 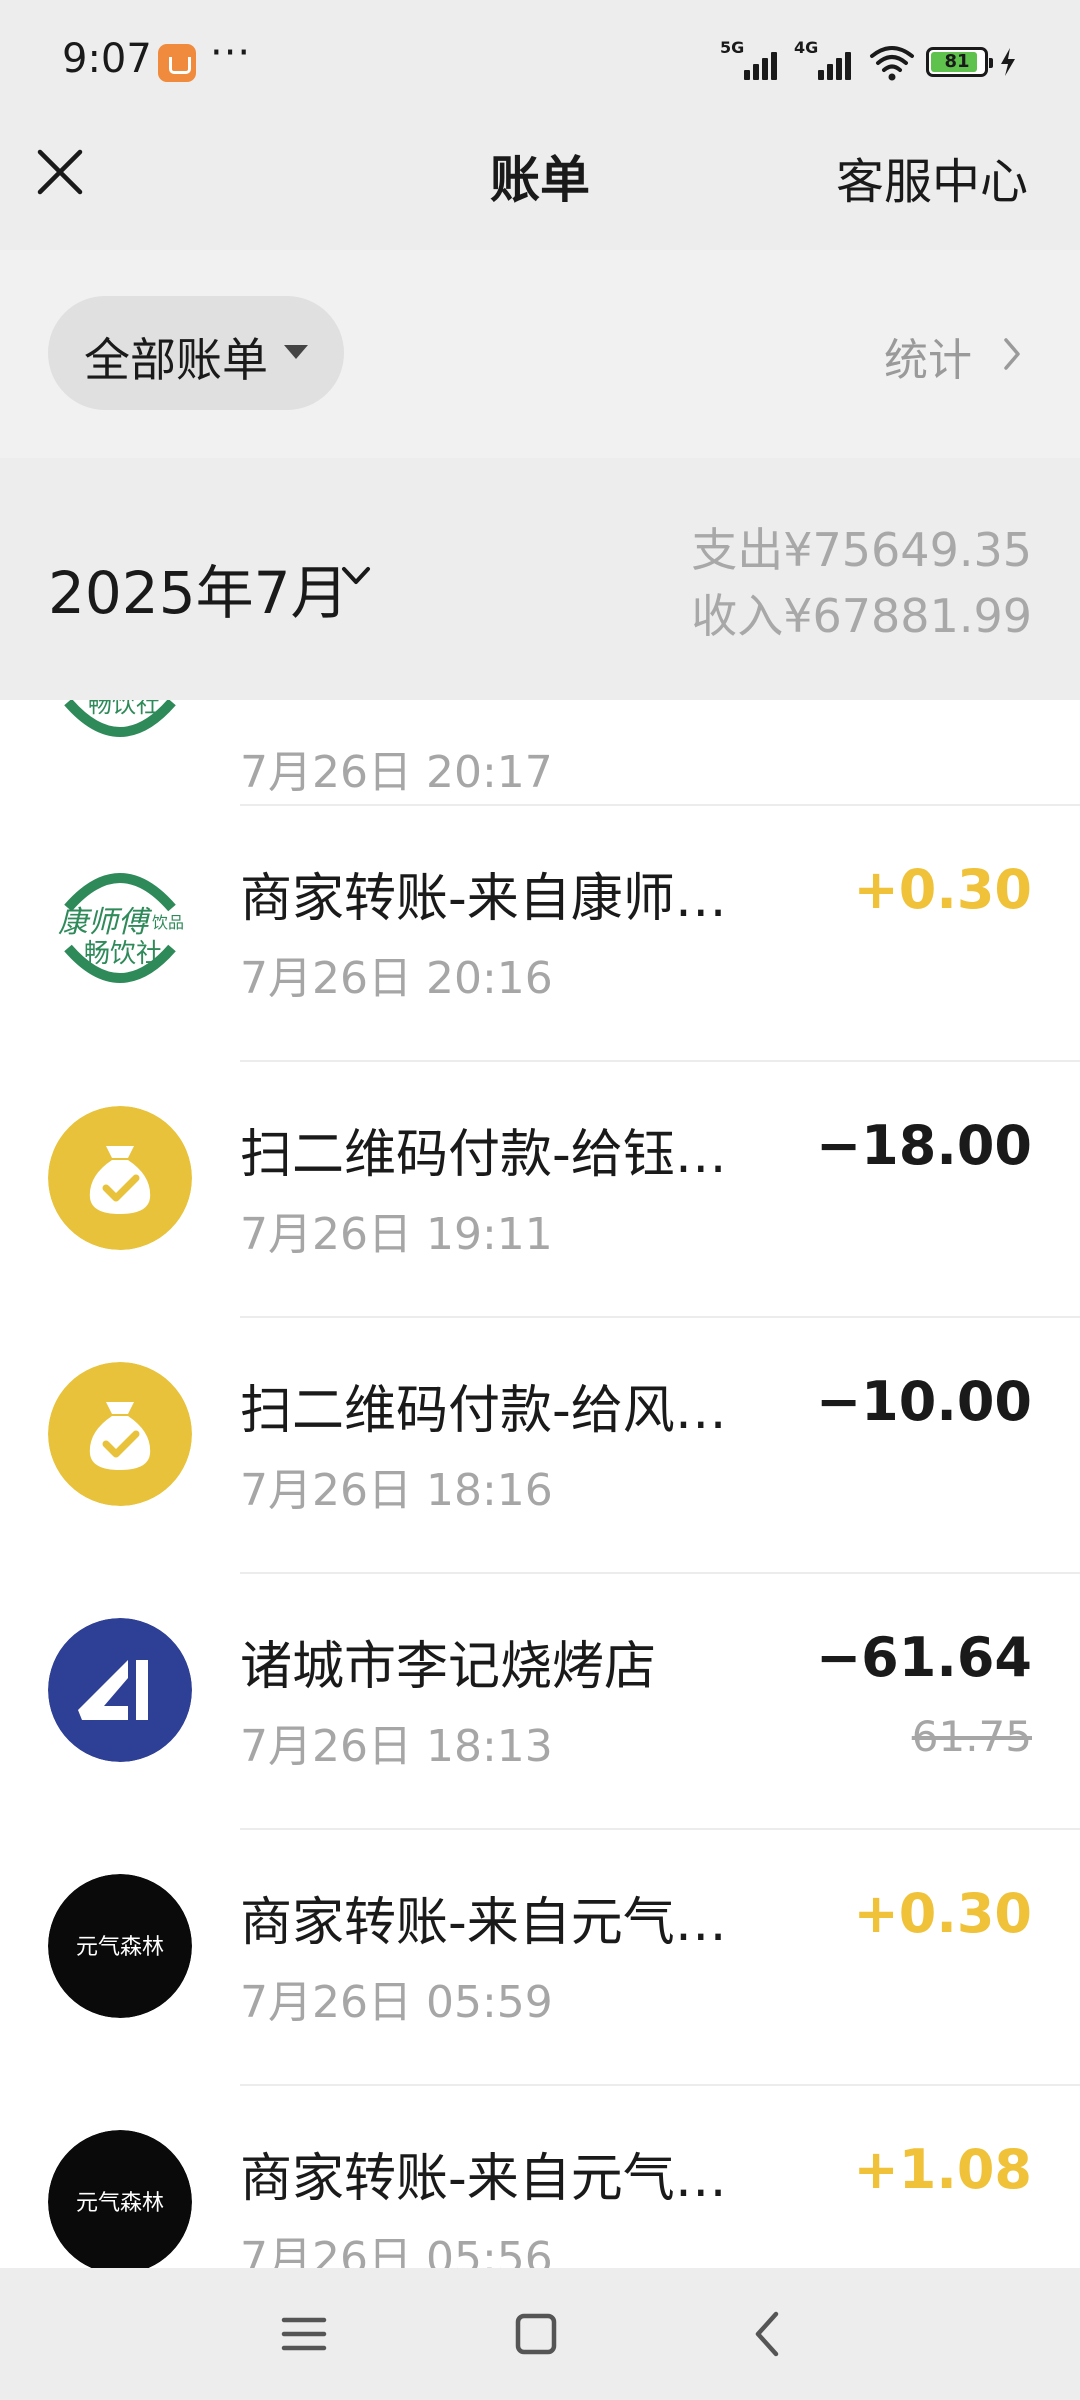 I want to click on back-icon, so click(x=768, y=2334).